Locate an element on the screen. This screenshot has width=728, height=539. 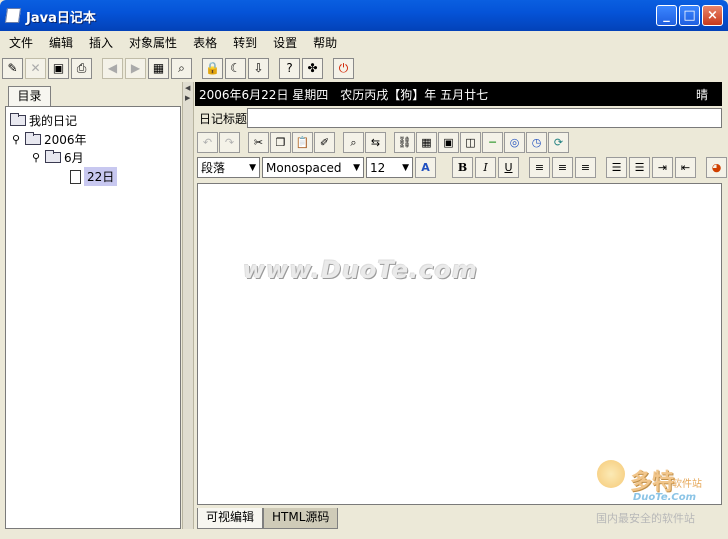
italic-button: I is located at coordinates (485, 167).